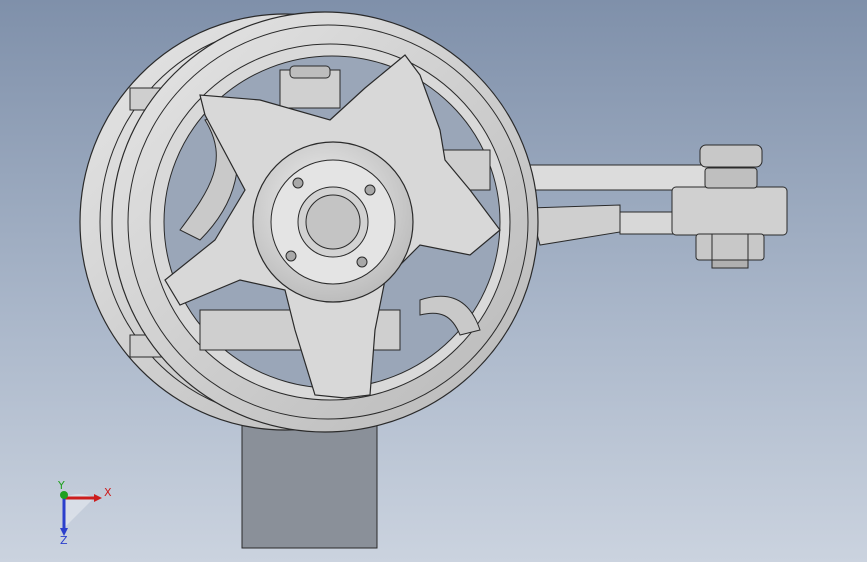  I want to click on x-axis-label: X, so click(108, 492).